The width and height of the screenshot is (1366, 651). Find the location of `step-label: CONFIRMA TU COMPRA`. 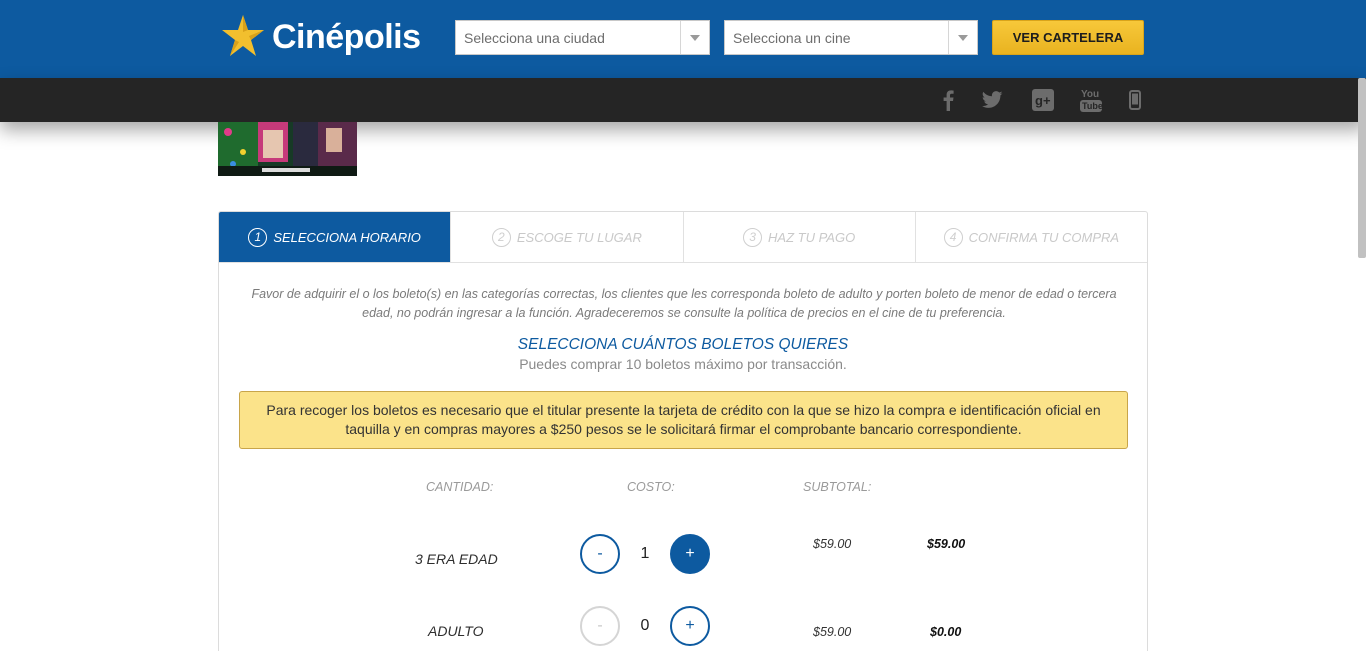

step-label: CONFIRMA TU COMPRA is located at coordinates (1044, 237).